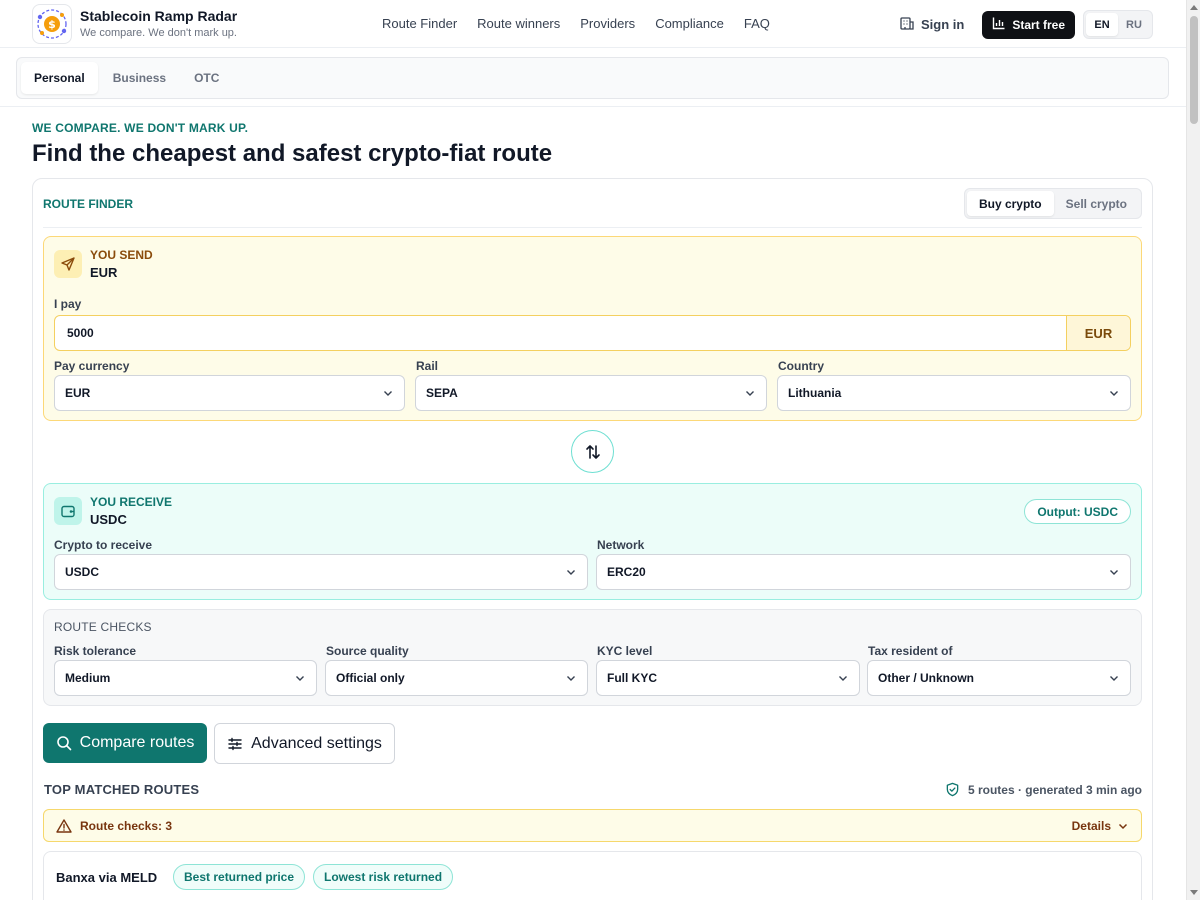  What do you see at coordinates (456, 678) in the screenshot?
I see `source-quality-select: Official only` at bounding box center [456, 678].